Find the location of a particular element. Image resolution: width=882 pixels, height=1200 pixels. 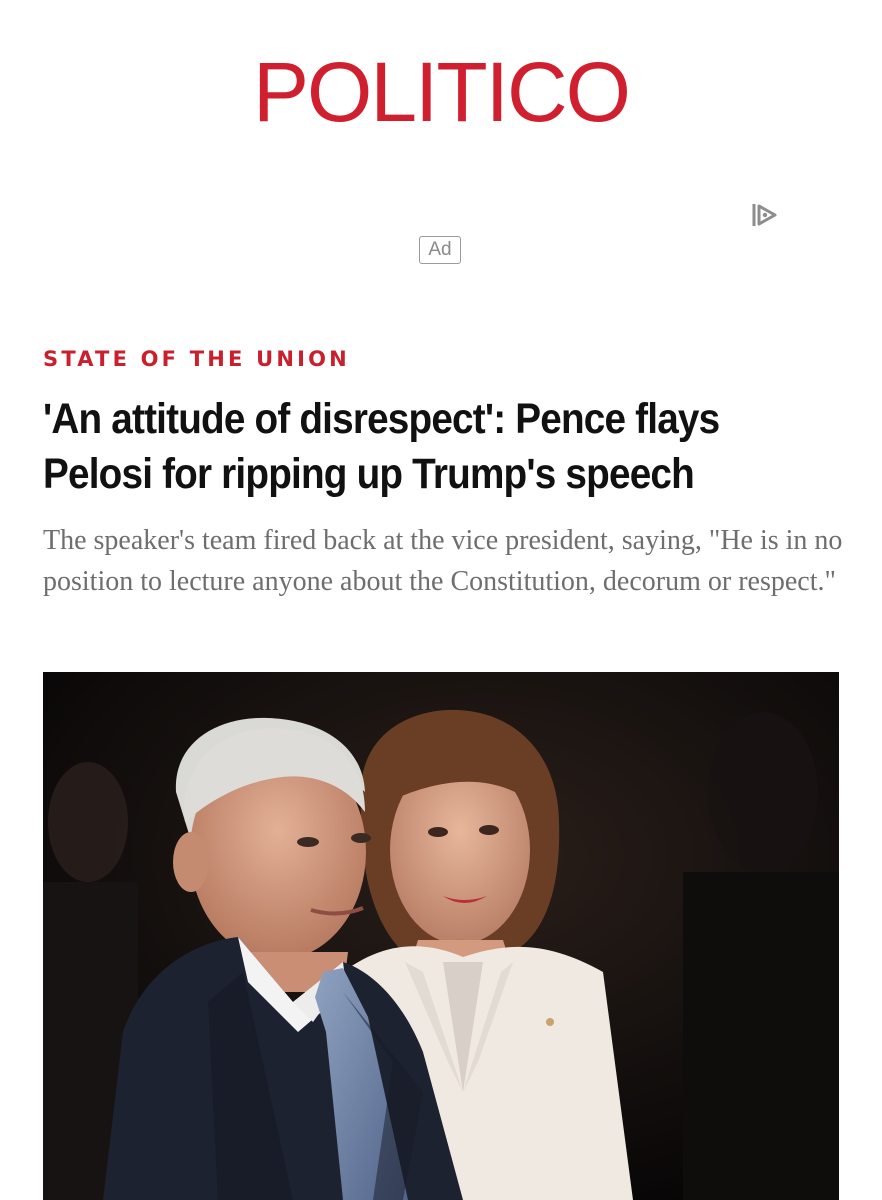

section-kicker: STATE OF THE UNION is located at coordinates (196, 359).